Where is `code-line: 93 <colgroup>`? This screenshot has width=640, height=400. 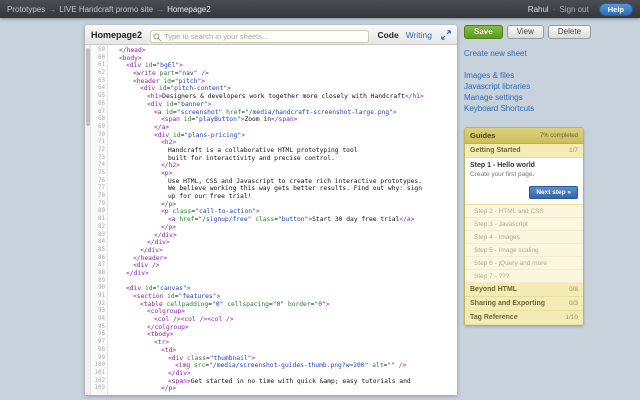 code-line: 93 <colgroup> is located at coordinates (274, 312).